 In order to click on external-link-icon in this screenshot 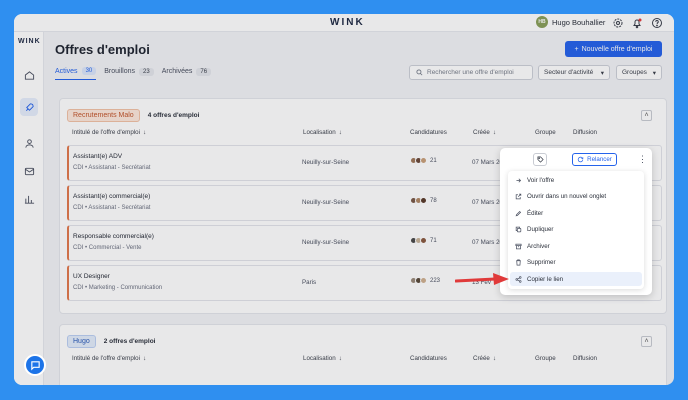, I will do `click(518, 196)`.